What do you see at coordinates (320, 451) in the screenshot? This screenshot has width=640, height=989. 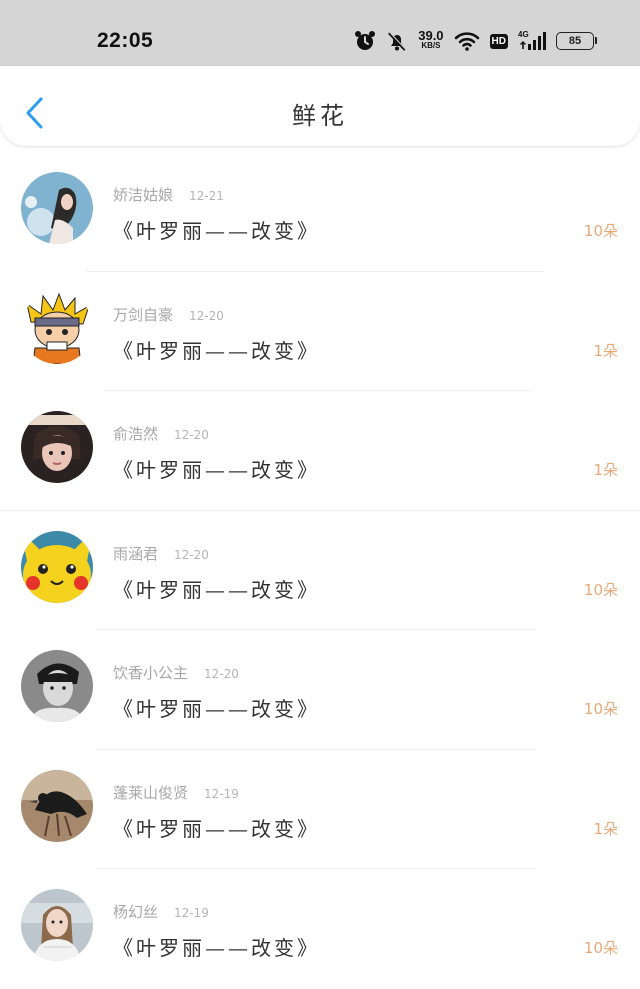 I see `list-item: 俞浩然 12-20 《叶罗丽——改变》 1朵` at bounding box center [320, 451].